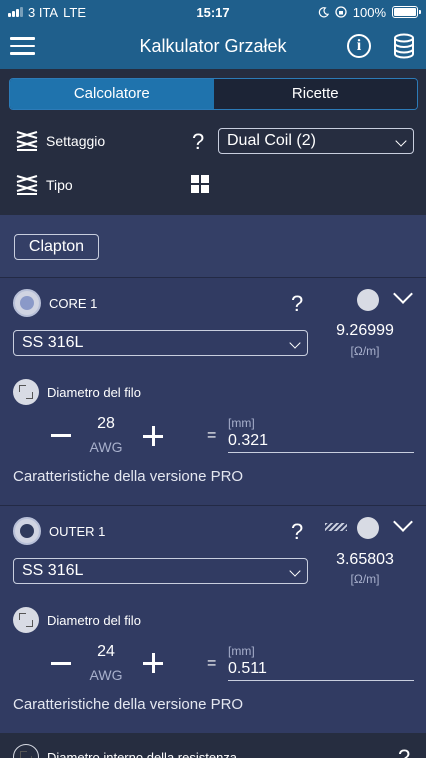  I want to click on outer-material-select: SS 316L, so click(160, 571).